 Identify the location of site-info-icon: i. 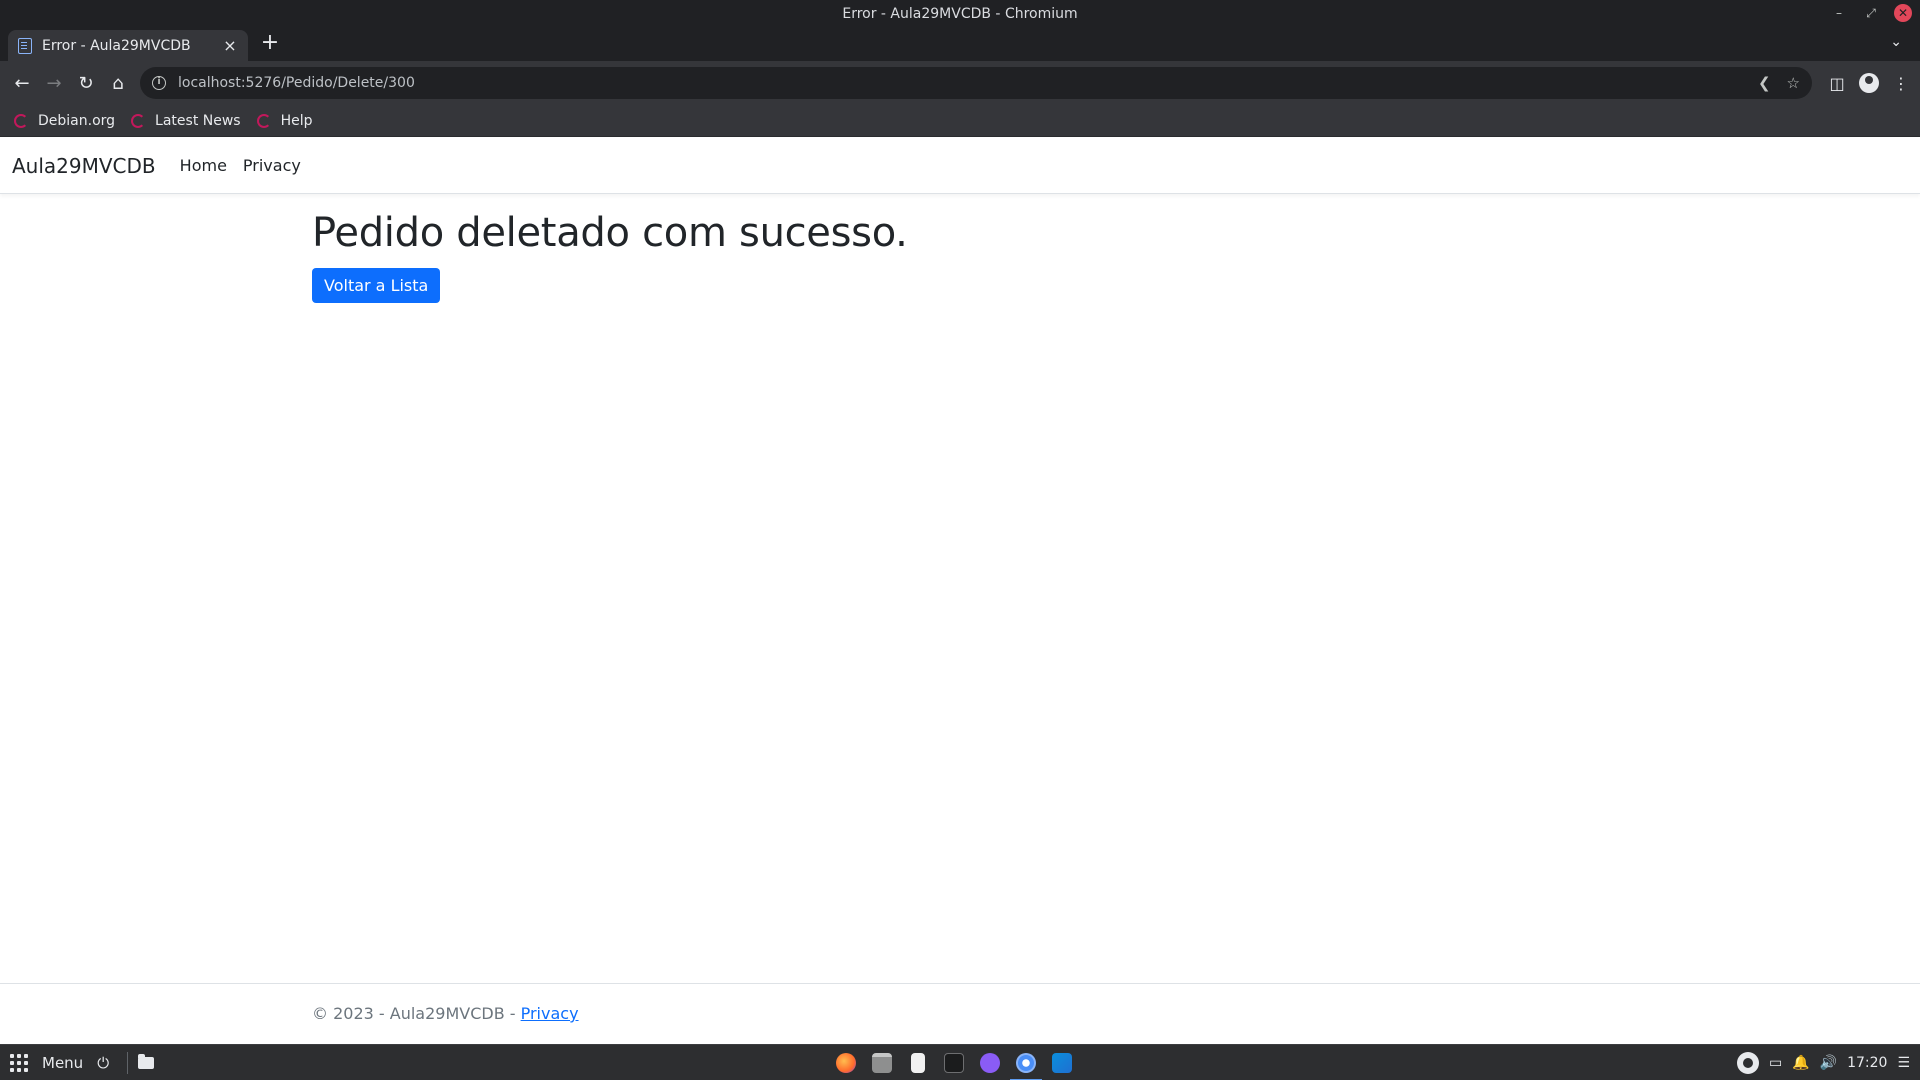
(159, 83).